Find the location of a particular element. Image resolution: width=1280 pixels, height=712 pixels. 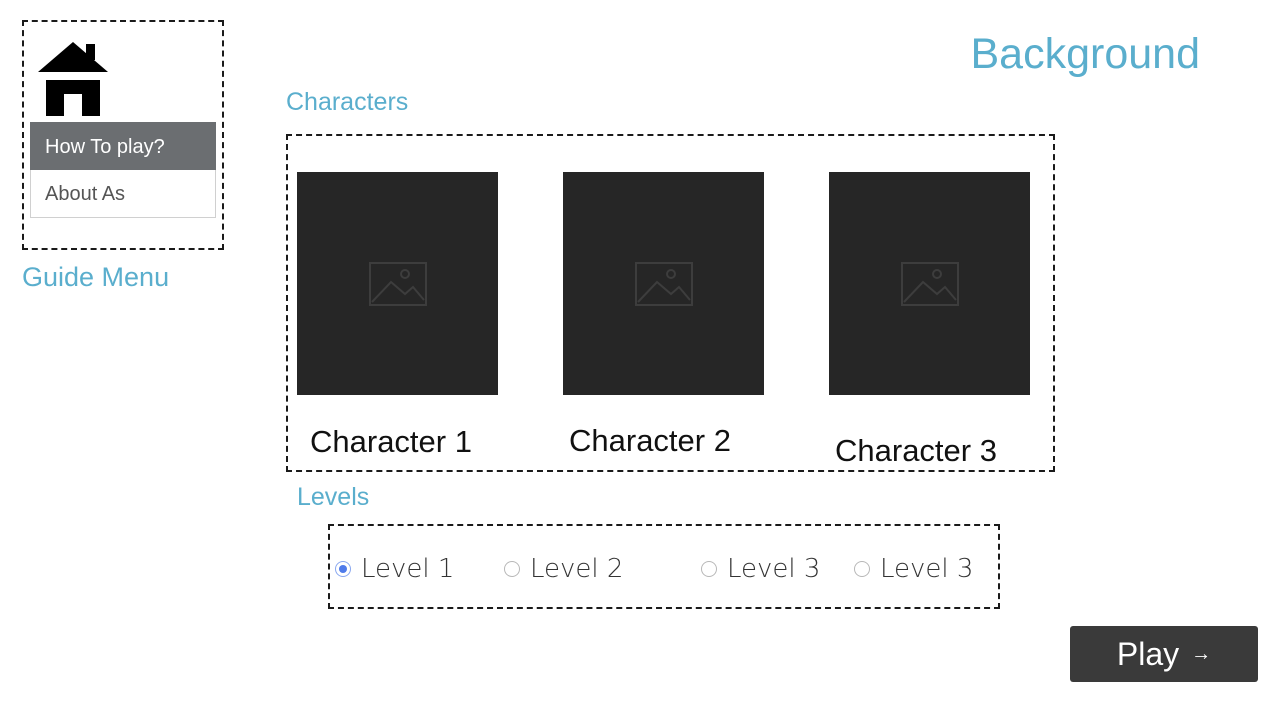

characters-caption: Characters is located at coordinates (347, 102).